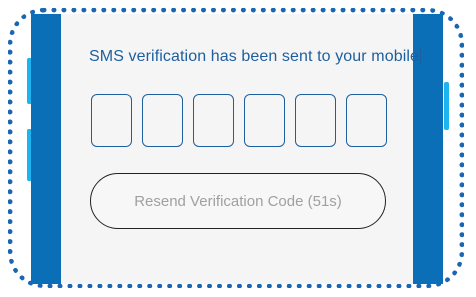  Describe the element at coordinates (46, 149) in the screenshot. I see `phone-bezel-left` at that location.